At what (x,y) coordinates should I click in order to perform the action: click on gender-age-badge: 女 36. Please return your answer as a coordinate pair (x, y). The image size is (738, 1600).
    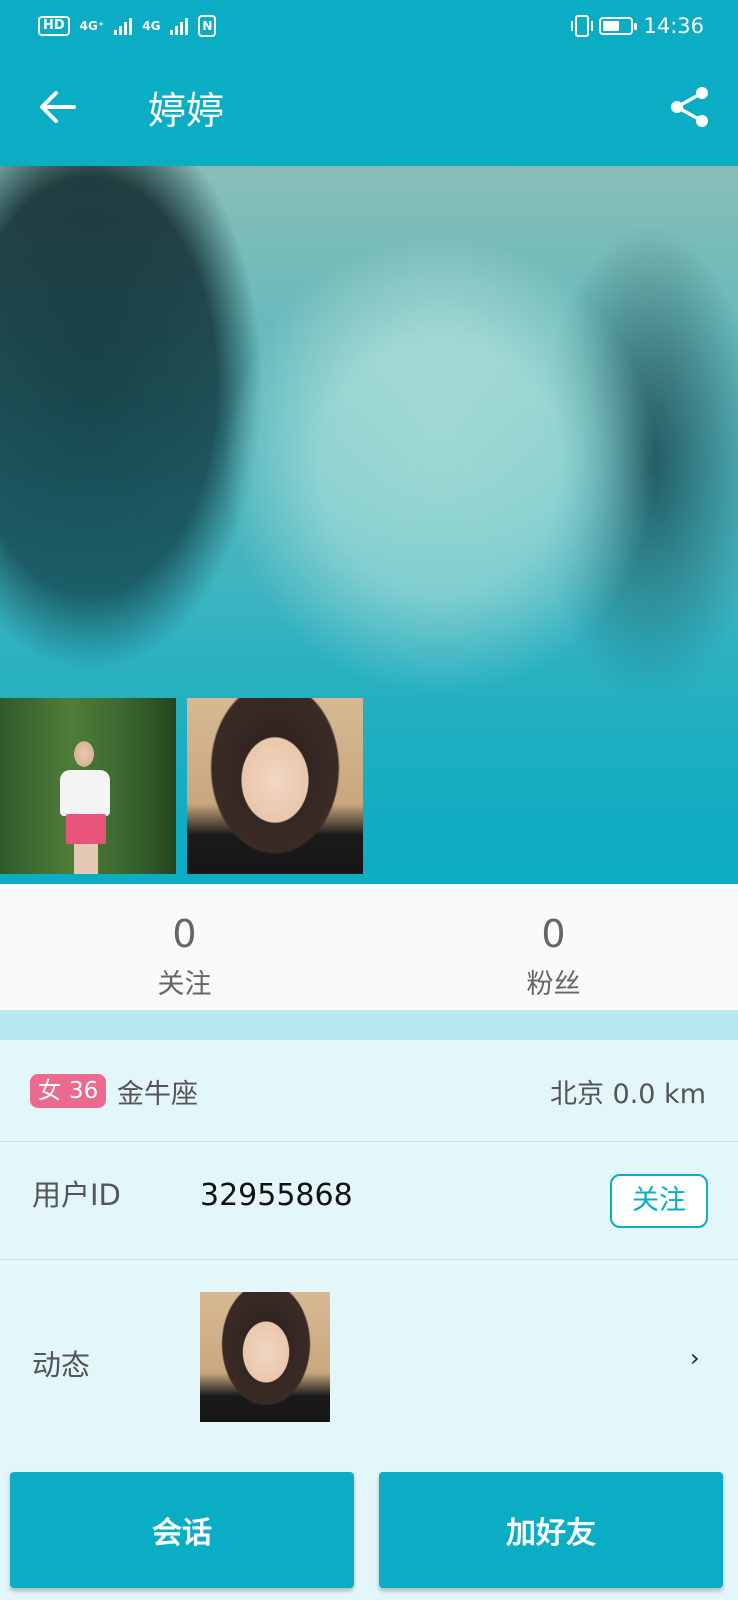
    Looking at the image, I should click on (68, 1091).